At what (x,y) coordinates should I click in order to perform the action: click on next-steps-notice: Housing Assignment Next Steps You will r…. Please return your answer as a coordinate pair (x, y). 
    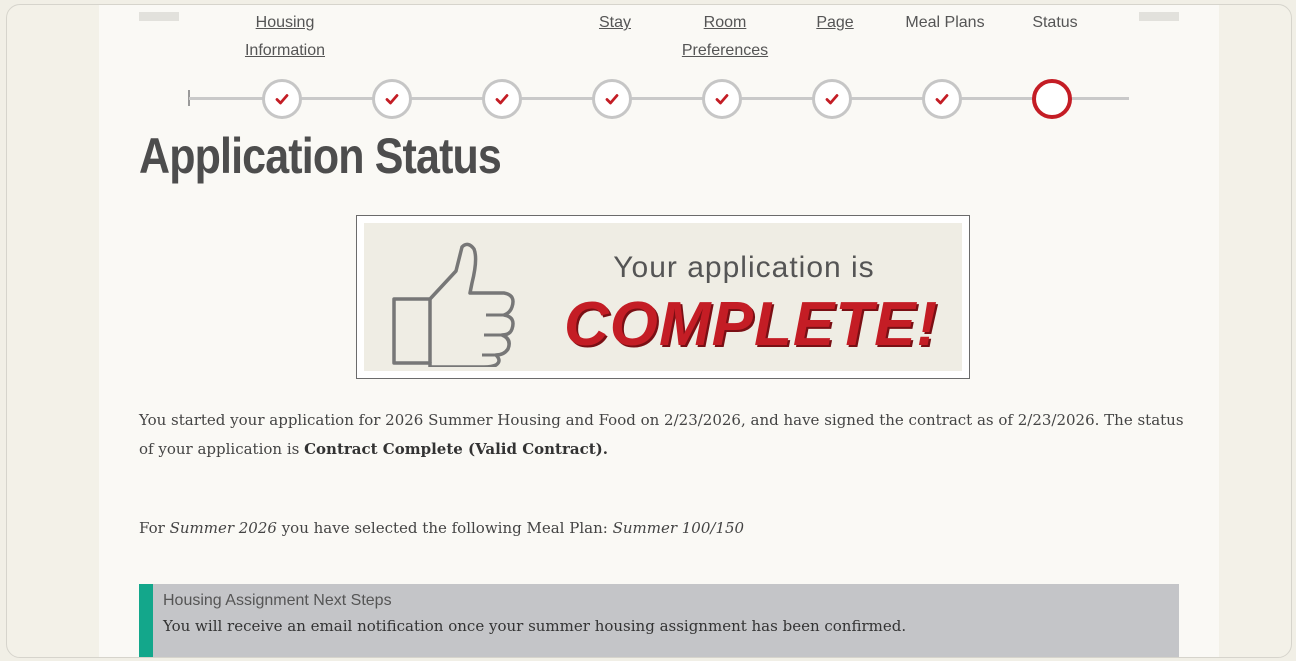
    Looking at the image, I should click on (659, 620).